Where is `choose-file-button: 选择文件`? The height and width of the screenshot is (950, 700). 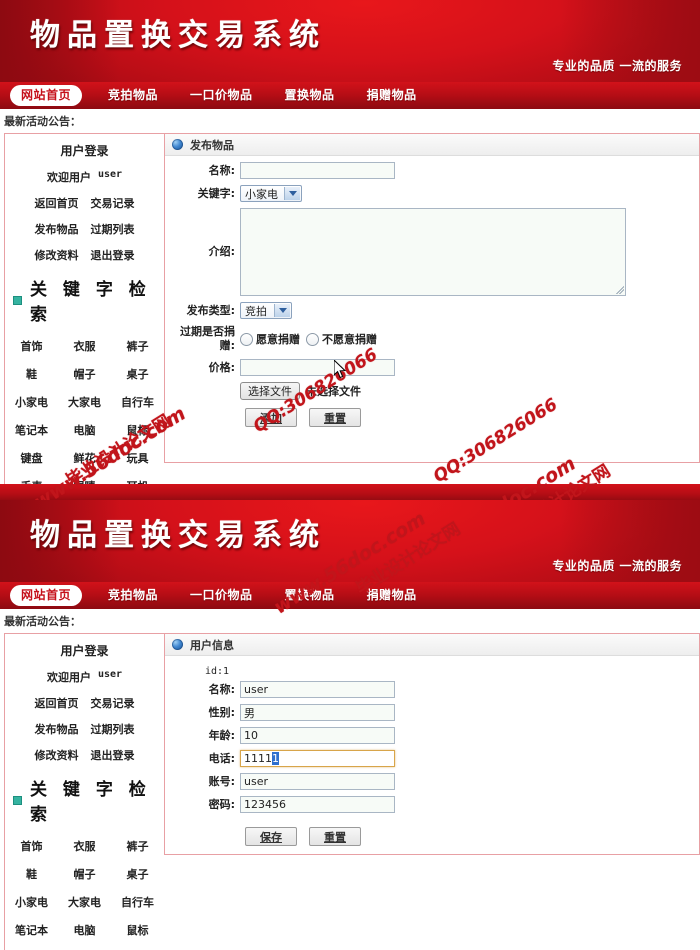
choose-file-button: 选择文件 is located at coordinates (270, 391).